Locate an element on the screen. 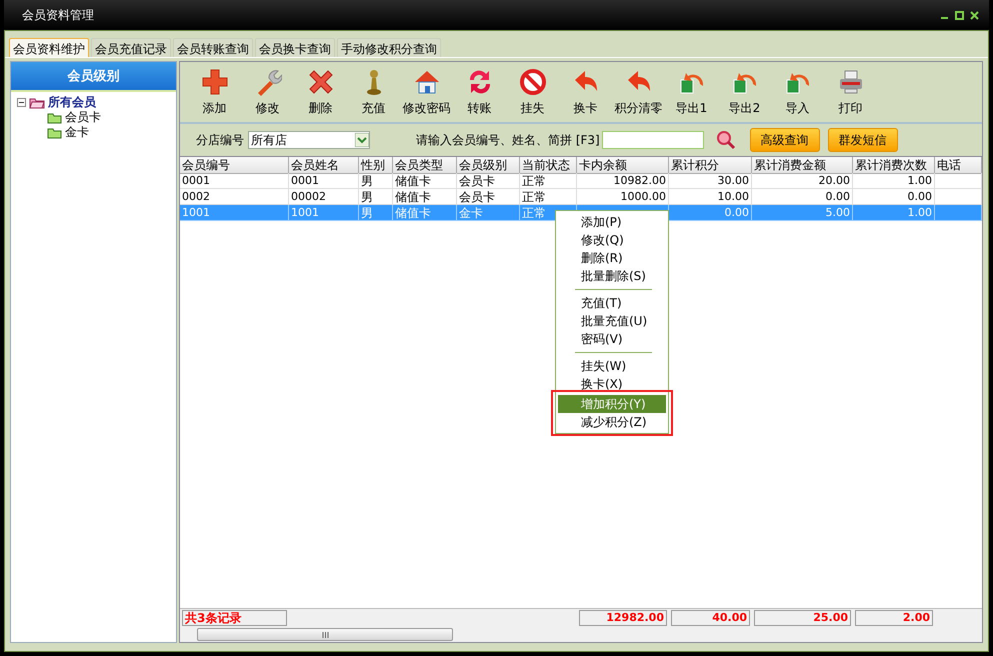 Image resolution: width=993 pixels, height=656 pixels. toolbar-button: 换卡 is located at coordinates (585, 95).